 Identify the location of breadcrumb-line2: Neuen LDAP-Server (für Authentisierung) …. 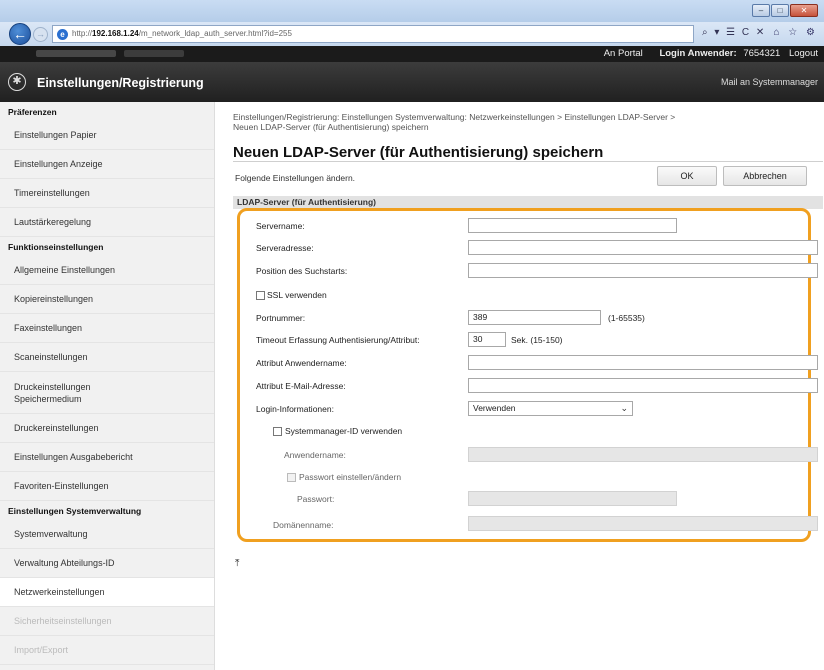
(331, 127).